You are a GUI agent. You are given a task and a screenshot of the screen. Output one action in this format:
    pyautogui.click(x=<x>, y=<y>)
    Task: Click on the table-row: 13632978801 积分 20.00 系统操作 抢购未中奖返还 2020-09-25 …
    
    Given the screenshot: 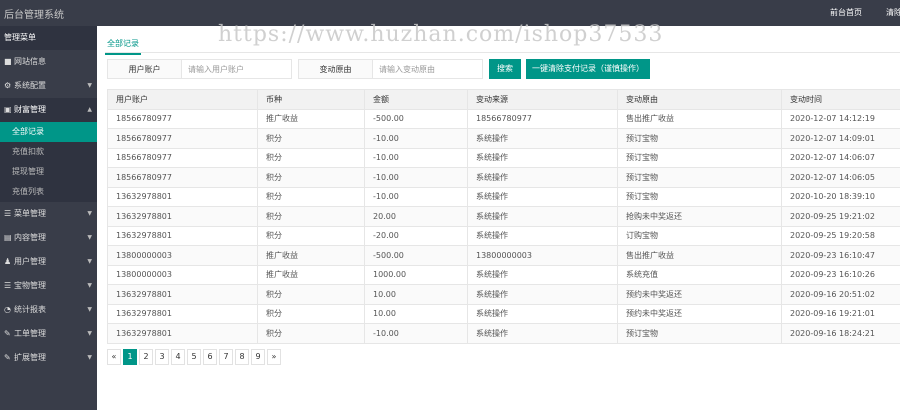 What is the action you would take?
    pyautogui.click(x=503, y=216)
    